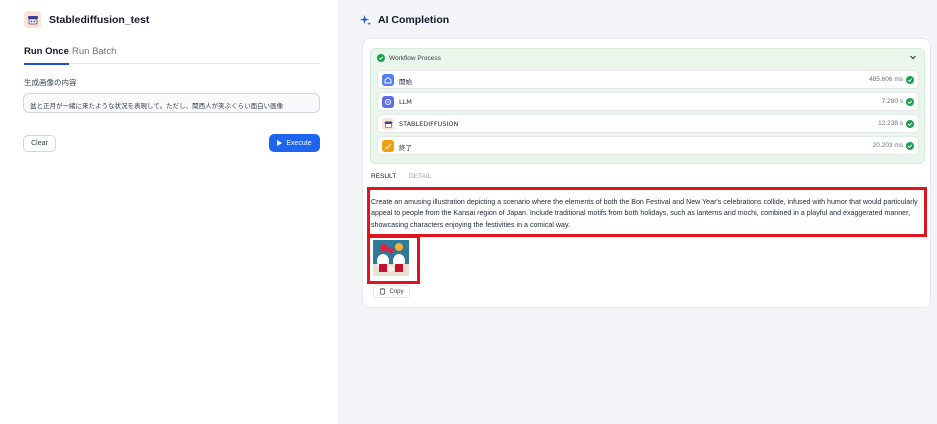 Image resolution: width=937 pixels, height=424 pixels. I want to click on copy-button: Copy, so click(391, 291).